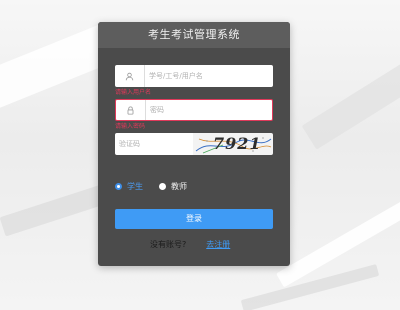 The width and height of the screenshot is (400, 310). I want to click on lock-icon, so click(131, 110).